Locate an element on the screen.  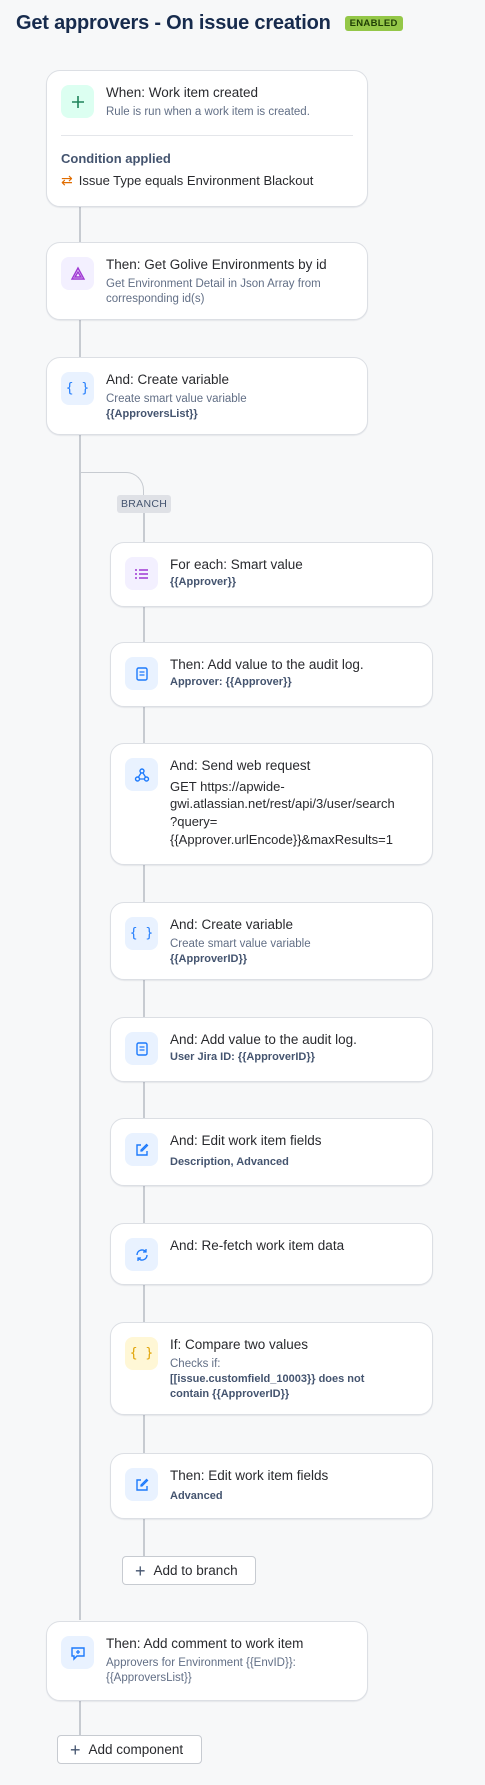
step-value: contain {{ApproverID}} is located at coordinates (230, 1394).